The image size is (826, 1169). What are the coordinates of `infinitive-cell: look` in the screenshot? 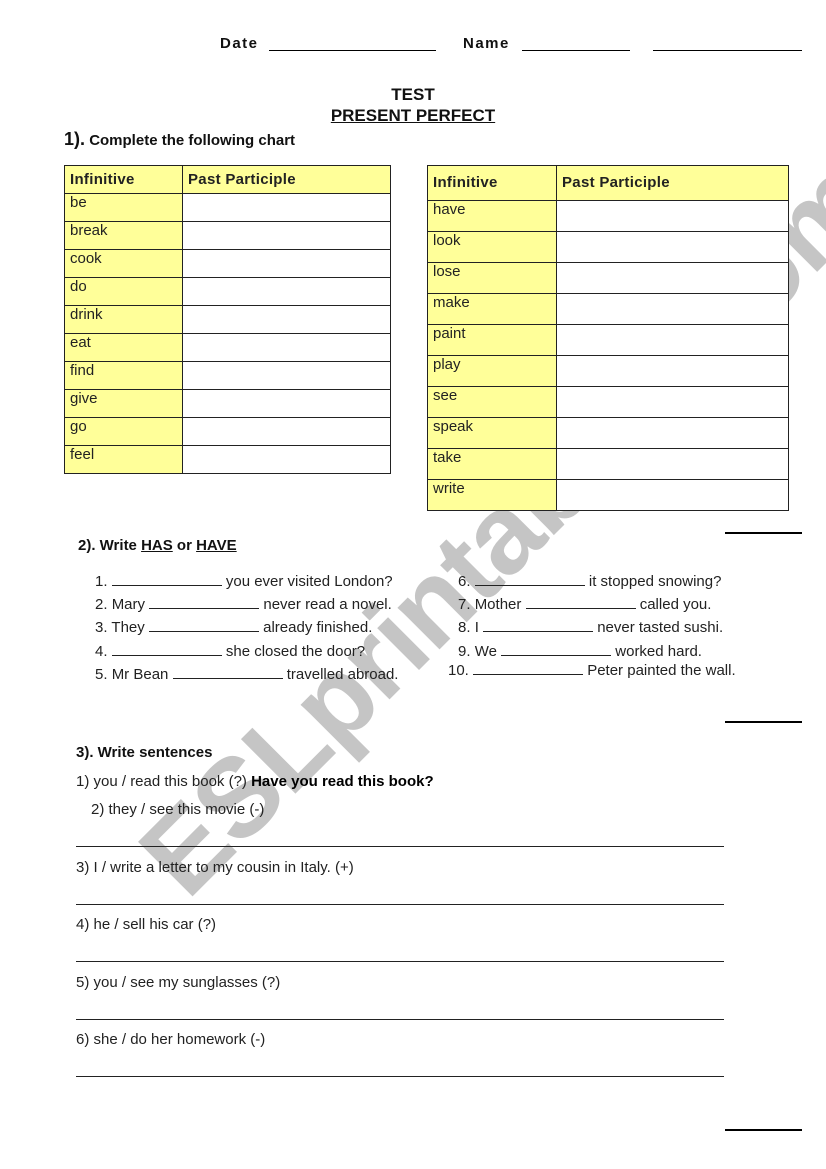 It's located at (492, 247).